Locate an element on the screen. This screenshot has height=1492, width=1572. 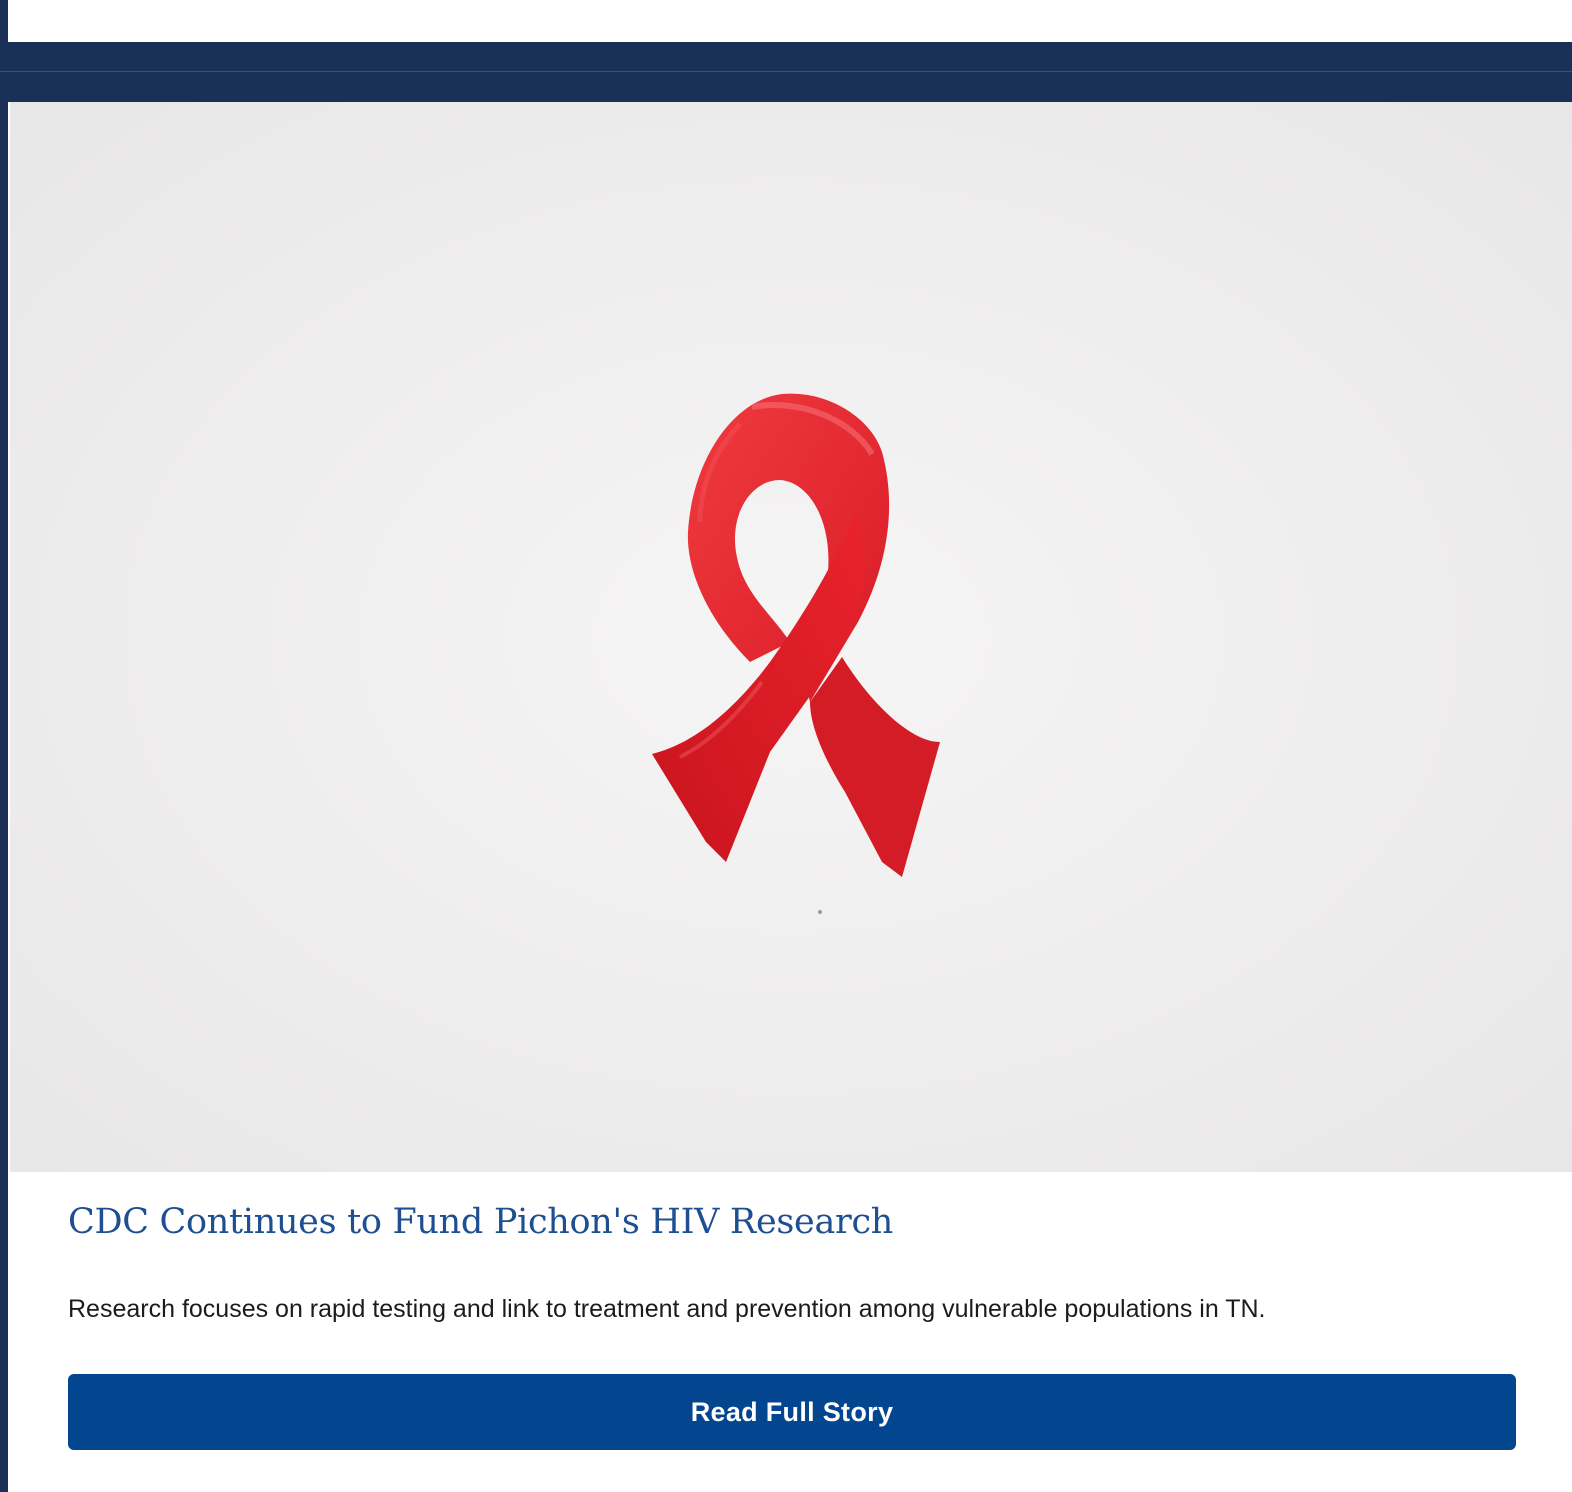
read-full-story-button: Read Full Story is located at coordinates (792, 1412).